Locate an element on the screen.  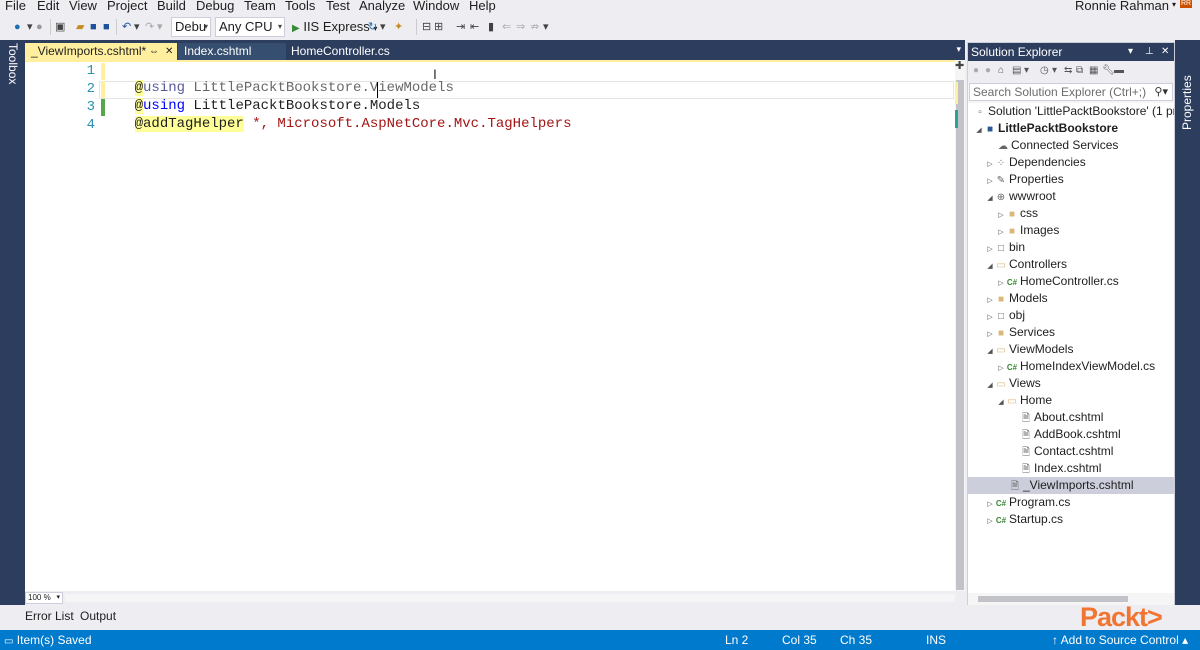
tree-node-solution: ▫ Solution 'LittlePacktBookstore' (1 pr is located at coordinates (1074, 111).